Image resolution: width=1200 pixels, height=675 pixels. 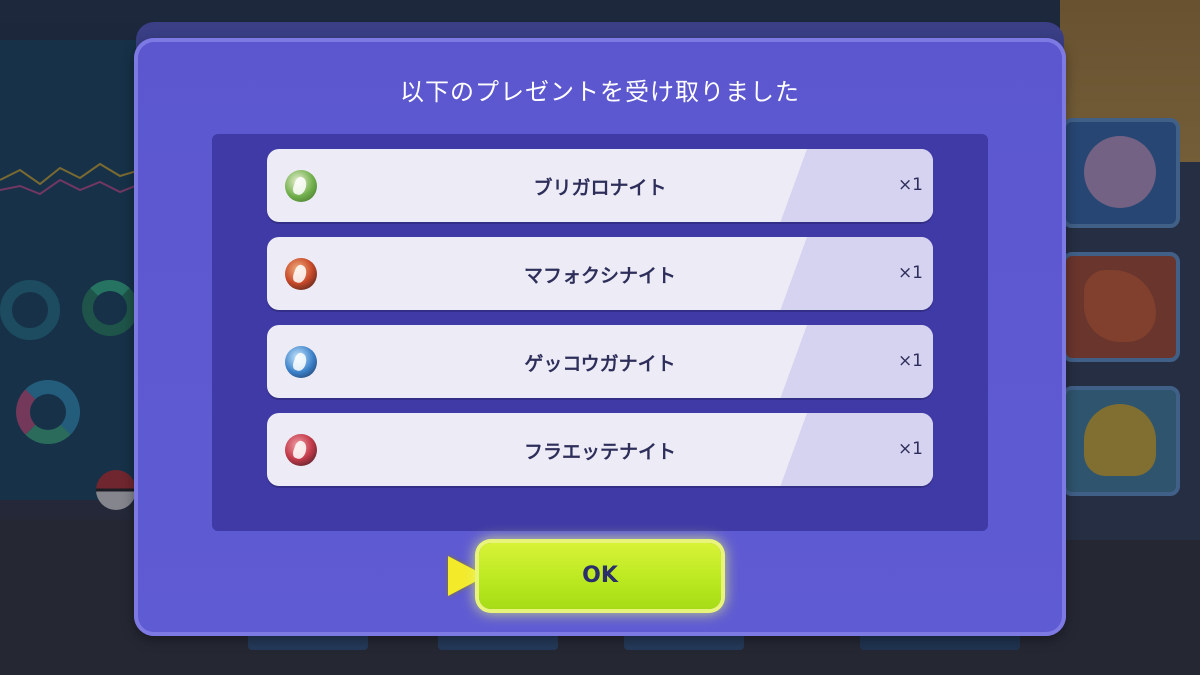 I want to click on item-name: ブリガロナイト, so click(x=600, y=188).